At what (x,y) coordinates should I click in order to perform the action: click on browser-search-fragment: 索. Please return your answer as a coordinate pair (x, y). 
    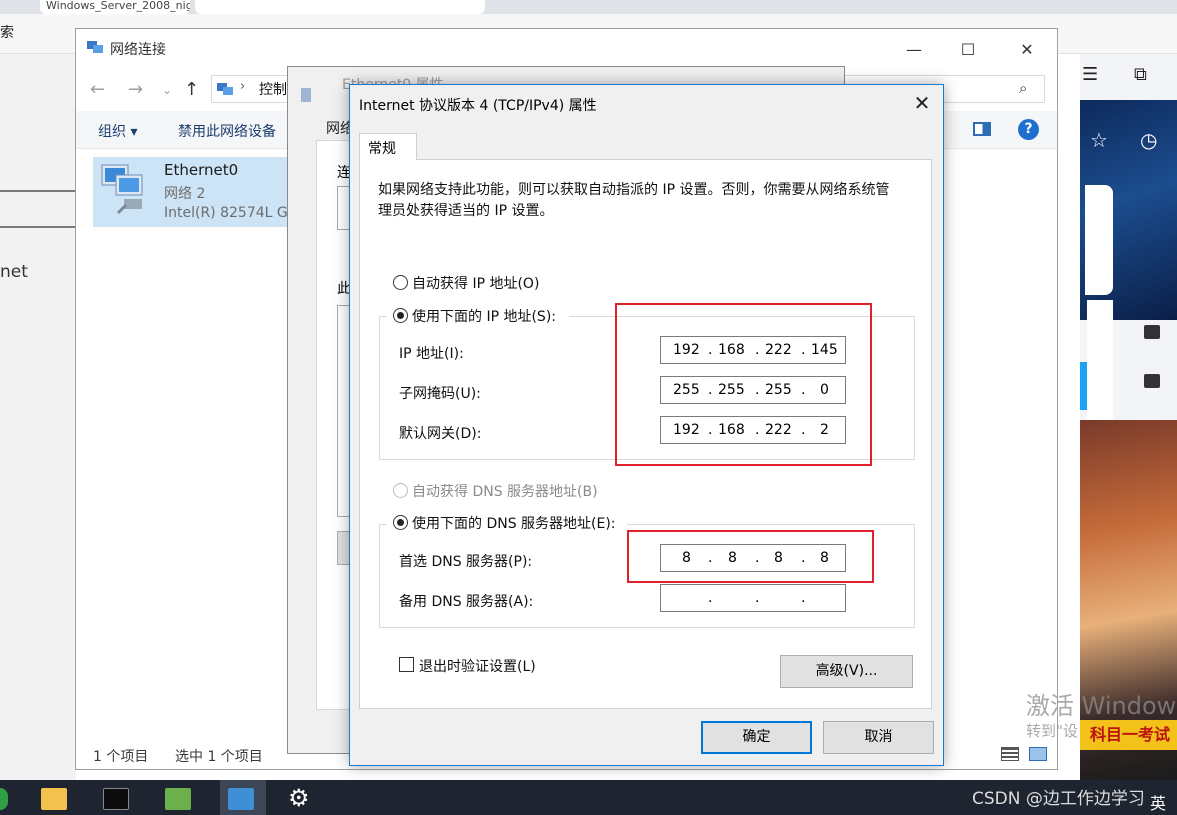
    Looking at the image, I should click on (7, 33).